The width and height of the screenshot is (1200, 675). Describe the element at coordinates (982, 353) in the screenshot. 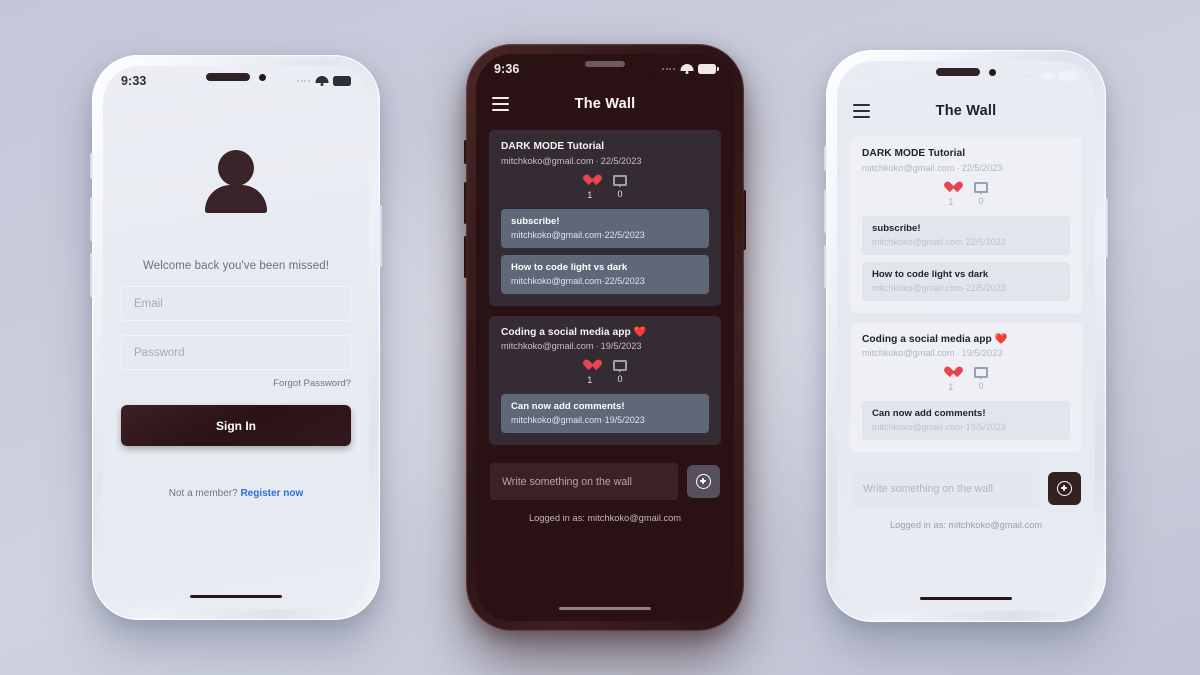

I see `post-date: 19/5/2023` at that location.